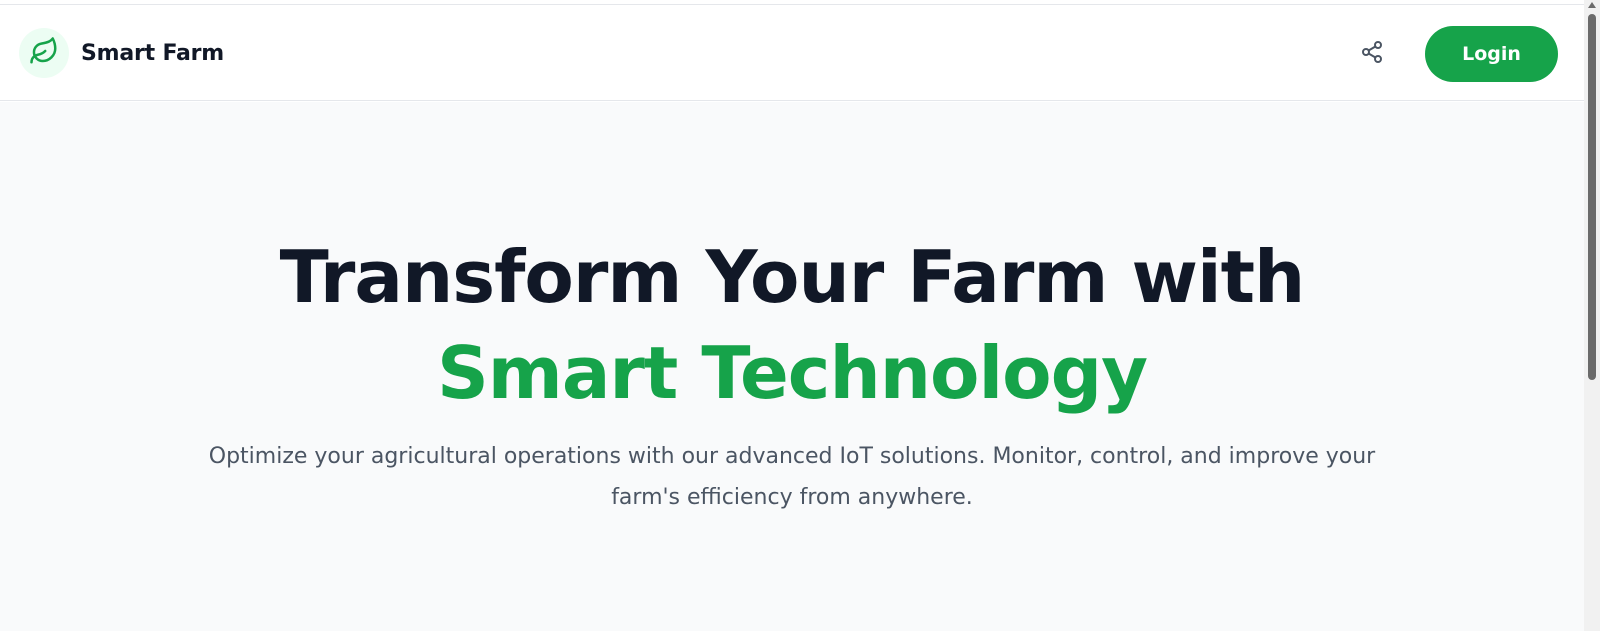 This screenshot has width=1600, height=631. Describe the element at coordinates (792, 277) in the screenshot. I see `hero-title-line-1: Transform Your Farm with` at that location.